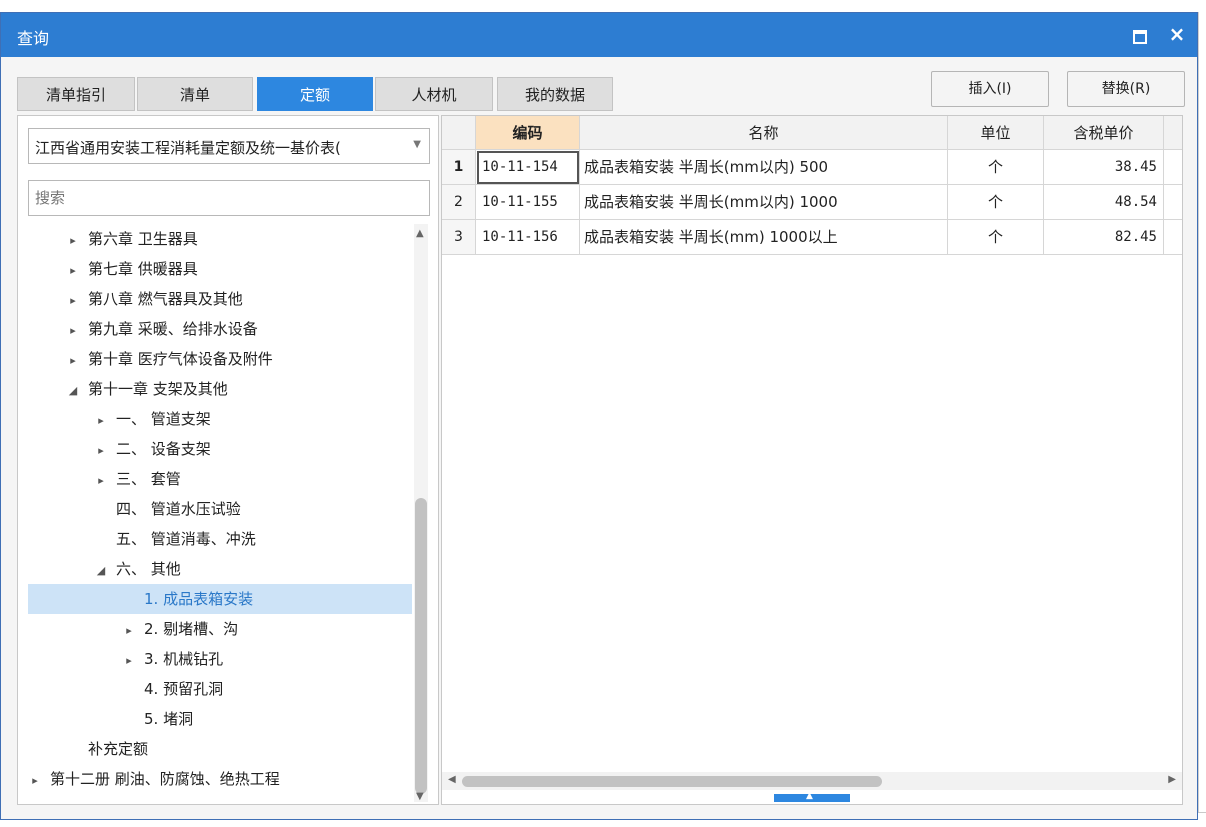 Image resolution: width=1206 pixels, height=827 pixels. I want to click on tree-node: ▸ 第九章 采暖、给排水设备, so click(220, 329).